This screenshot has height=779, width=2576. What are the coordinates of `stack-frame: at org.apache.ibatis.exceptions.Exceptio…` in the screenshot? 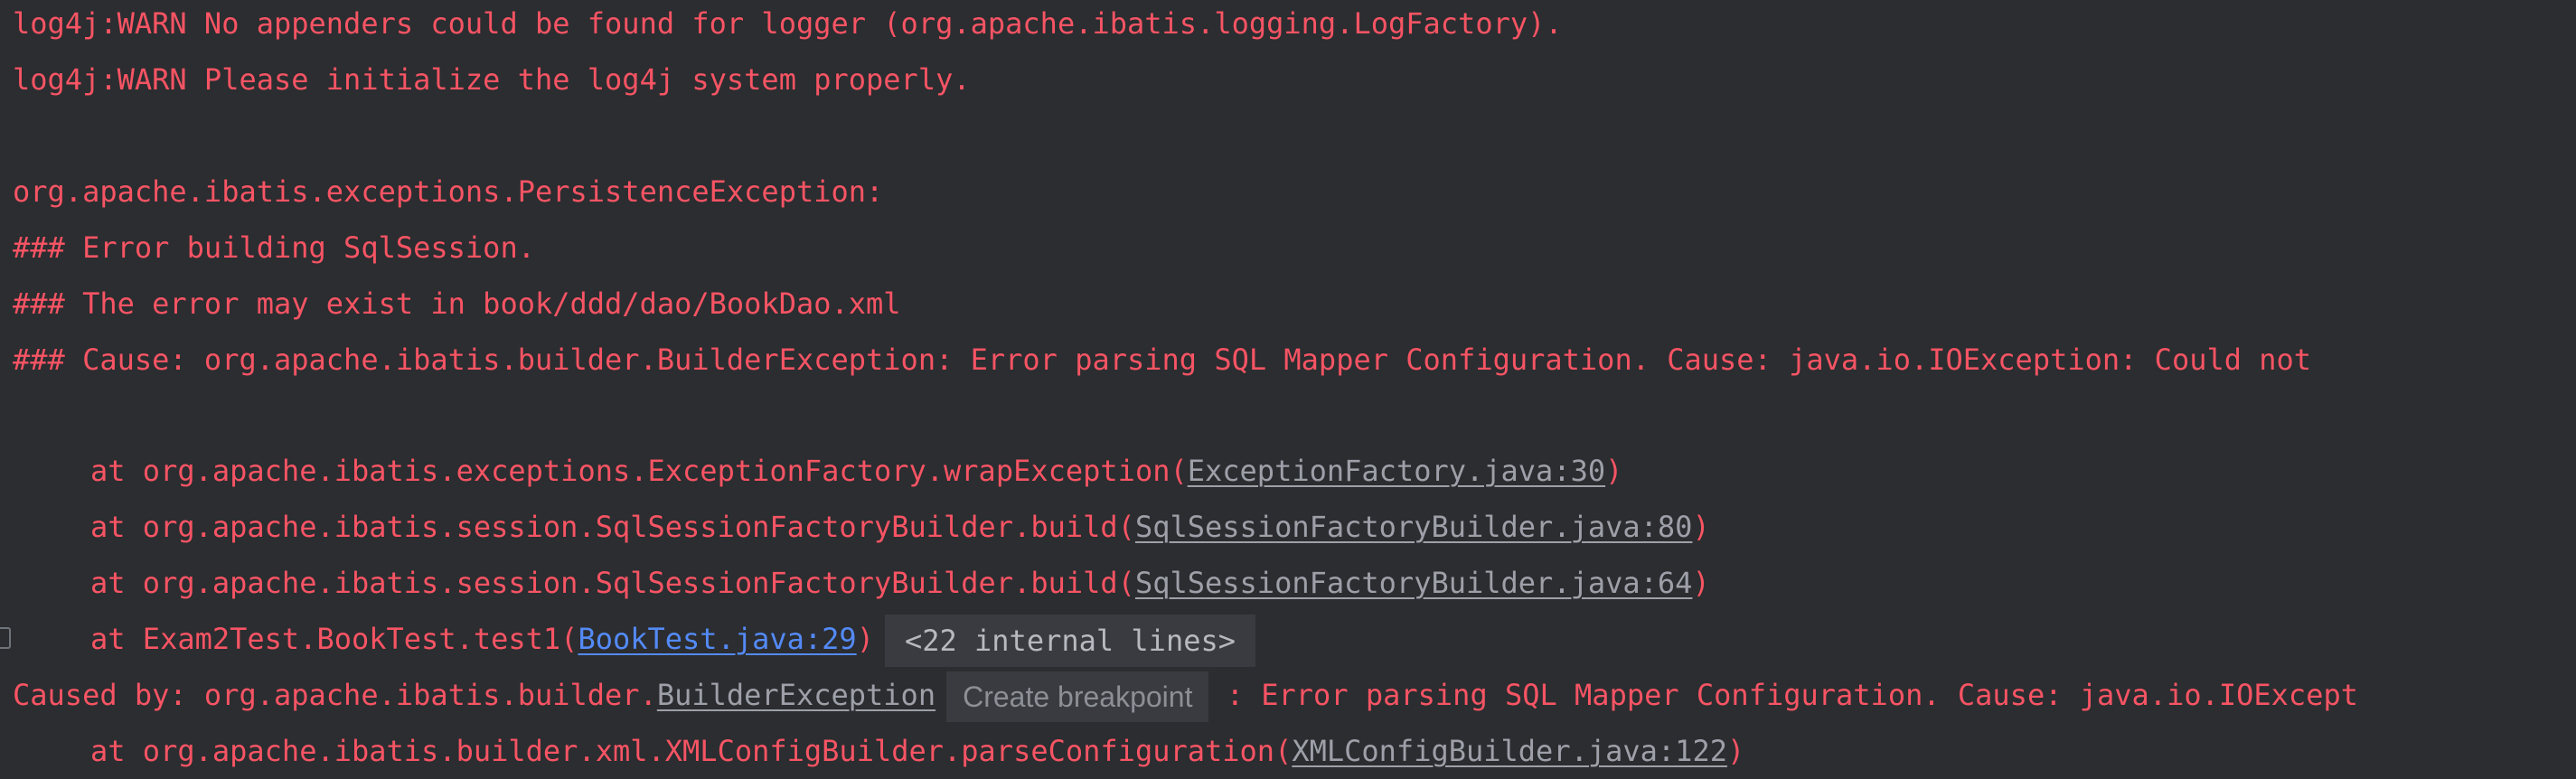 It's located at (856, 471).